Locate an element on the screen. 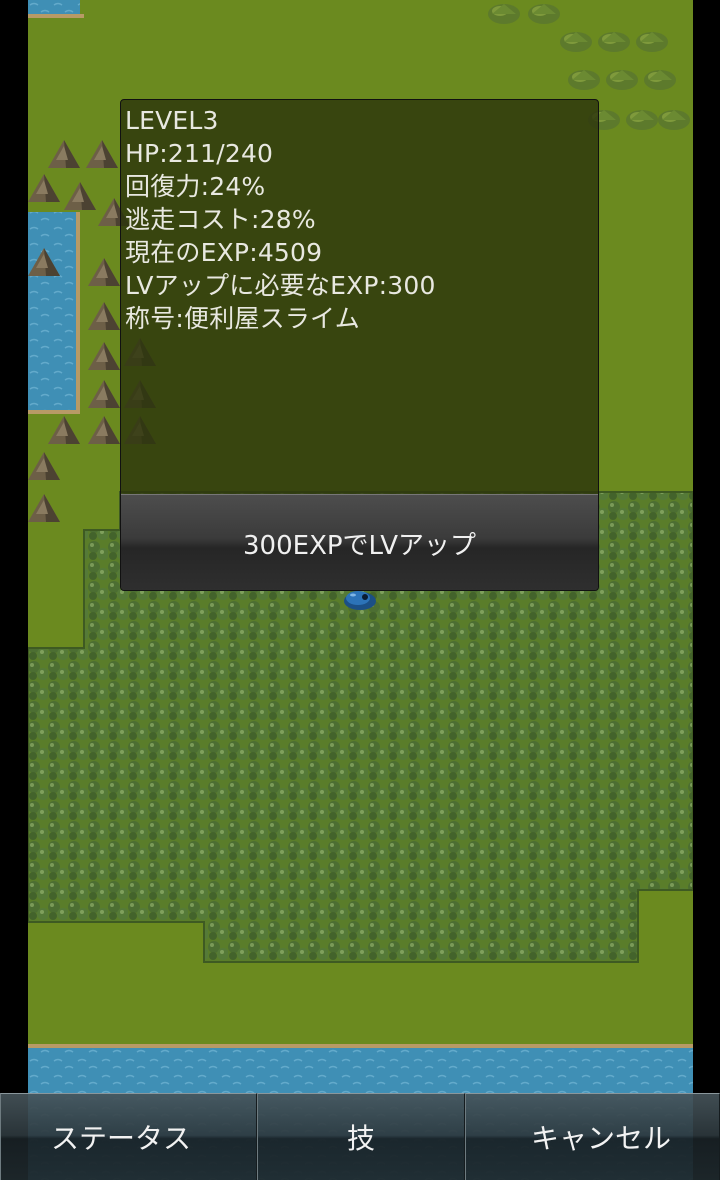 This screenshot has height=1180, width=720. current-exp-text: 現在のEXP:4509 is located at coordinates (224, 252).